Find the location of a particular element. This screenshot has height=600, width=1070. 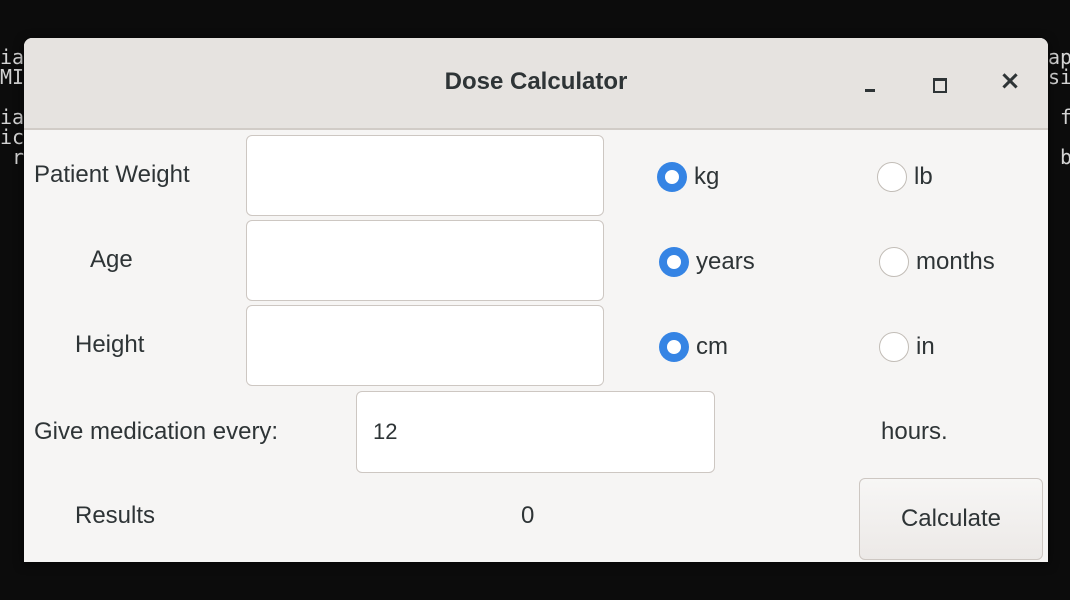

hours-label: hours. is located at coordinates (914, 431).